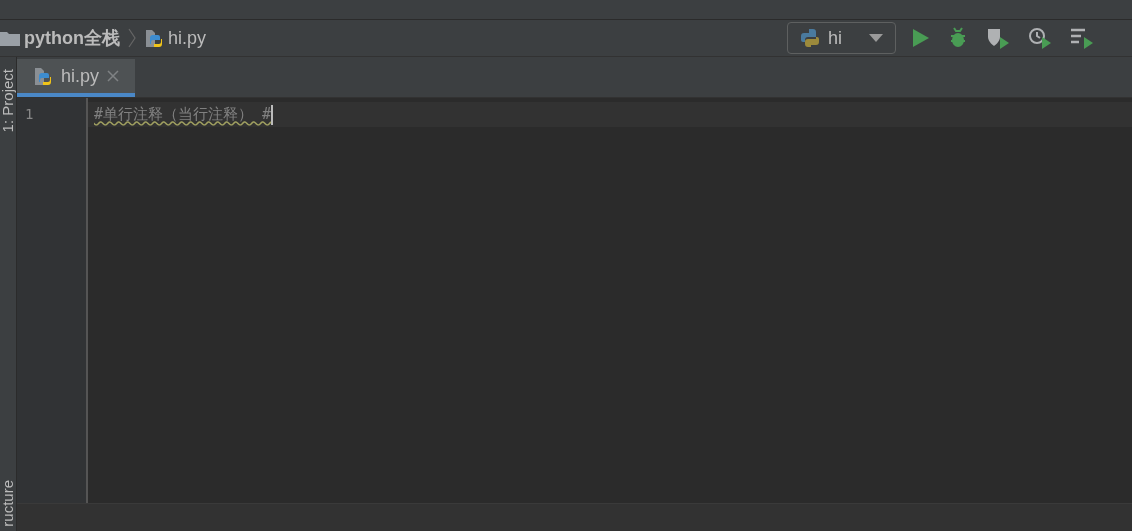 This screenshot has height=531, width=1132. I want to click on python-icon, so click(810, 38).